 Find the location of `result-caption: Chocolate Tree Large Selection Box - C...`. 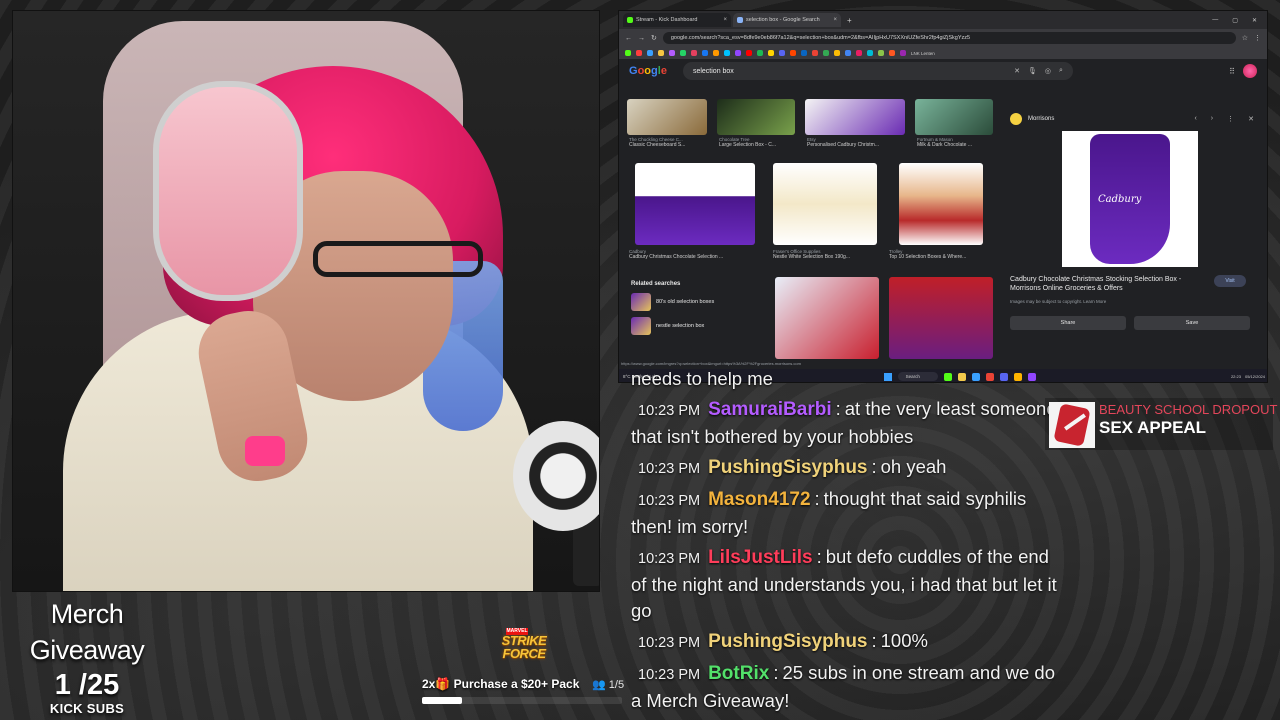

result-caption: Chocolate Tree Large Selection Box - C... is located at coordinates (761, 142).